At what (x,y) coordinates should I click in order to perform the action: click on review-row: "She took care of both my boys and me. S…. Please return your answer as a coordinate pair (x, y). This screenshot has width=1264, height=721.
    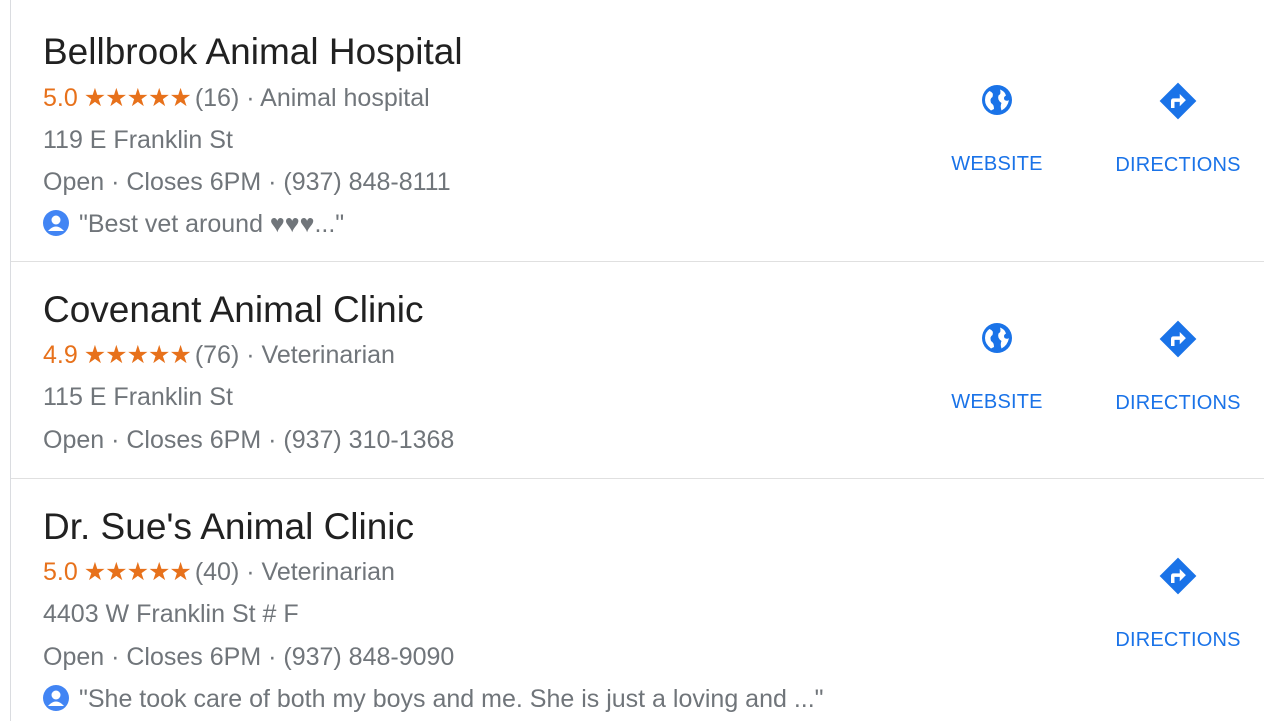
    Looking at the image, I should click on (433, 698).